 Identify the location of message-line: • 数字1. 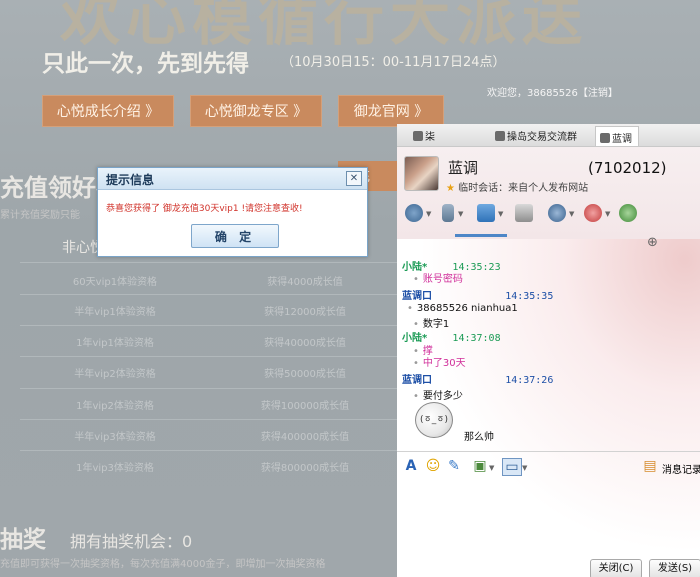
(431, 324).